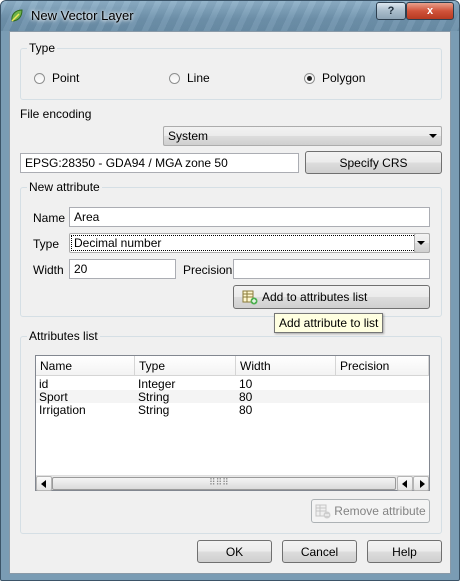 The image size is (460, 581). What do you see at coordinates (249, 243) in the screenshot?
I see `type-combo: Decimal number` at bounding box center [249, 243].